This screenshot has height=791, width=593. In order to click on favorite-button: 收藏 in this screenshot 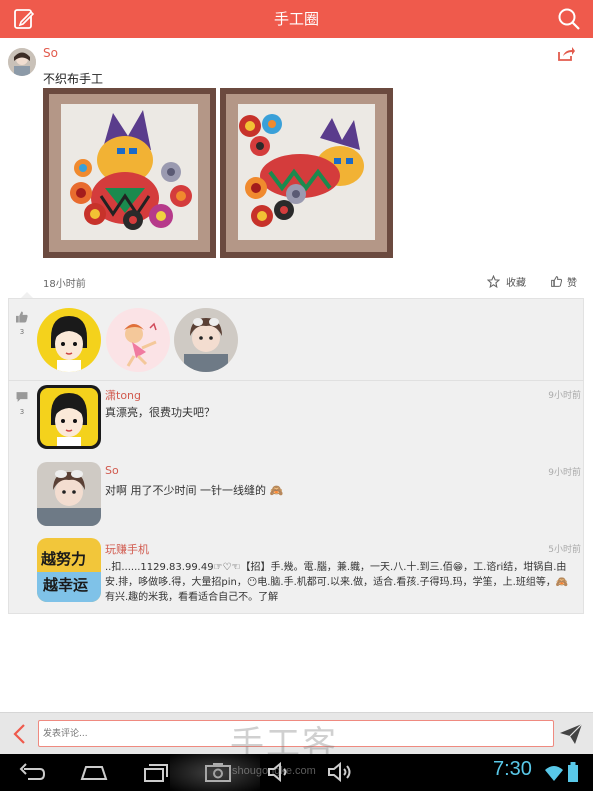, I will do `click(506, 281)`.